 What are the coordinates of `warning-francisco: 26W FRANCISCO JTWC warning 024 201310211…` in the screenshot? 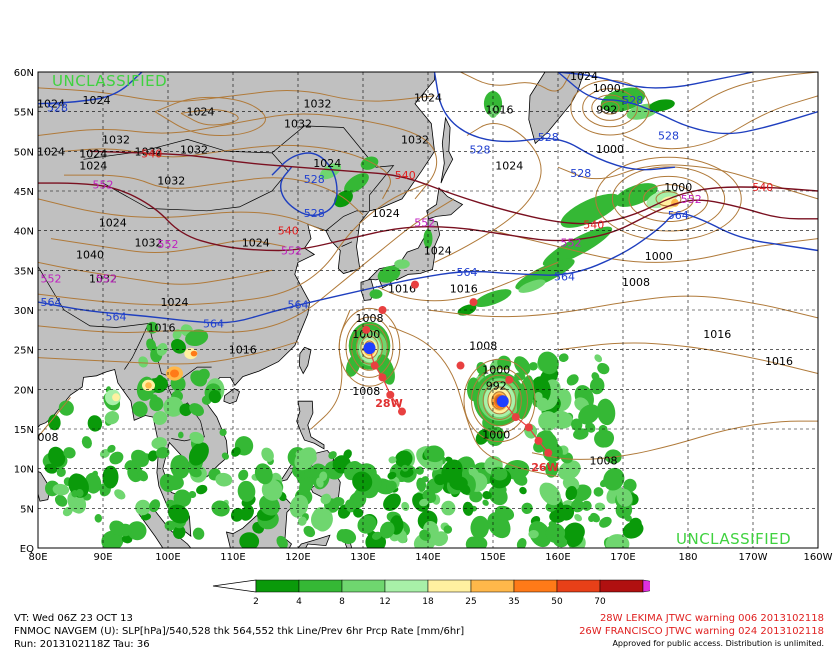 It's located at (701, 631).